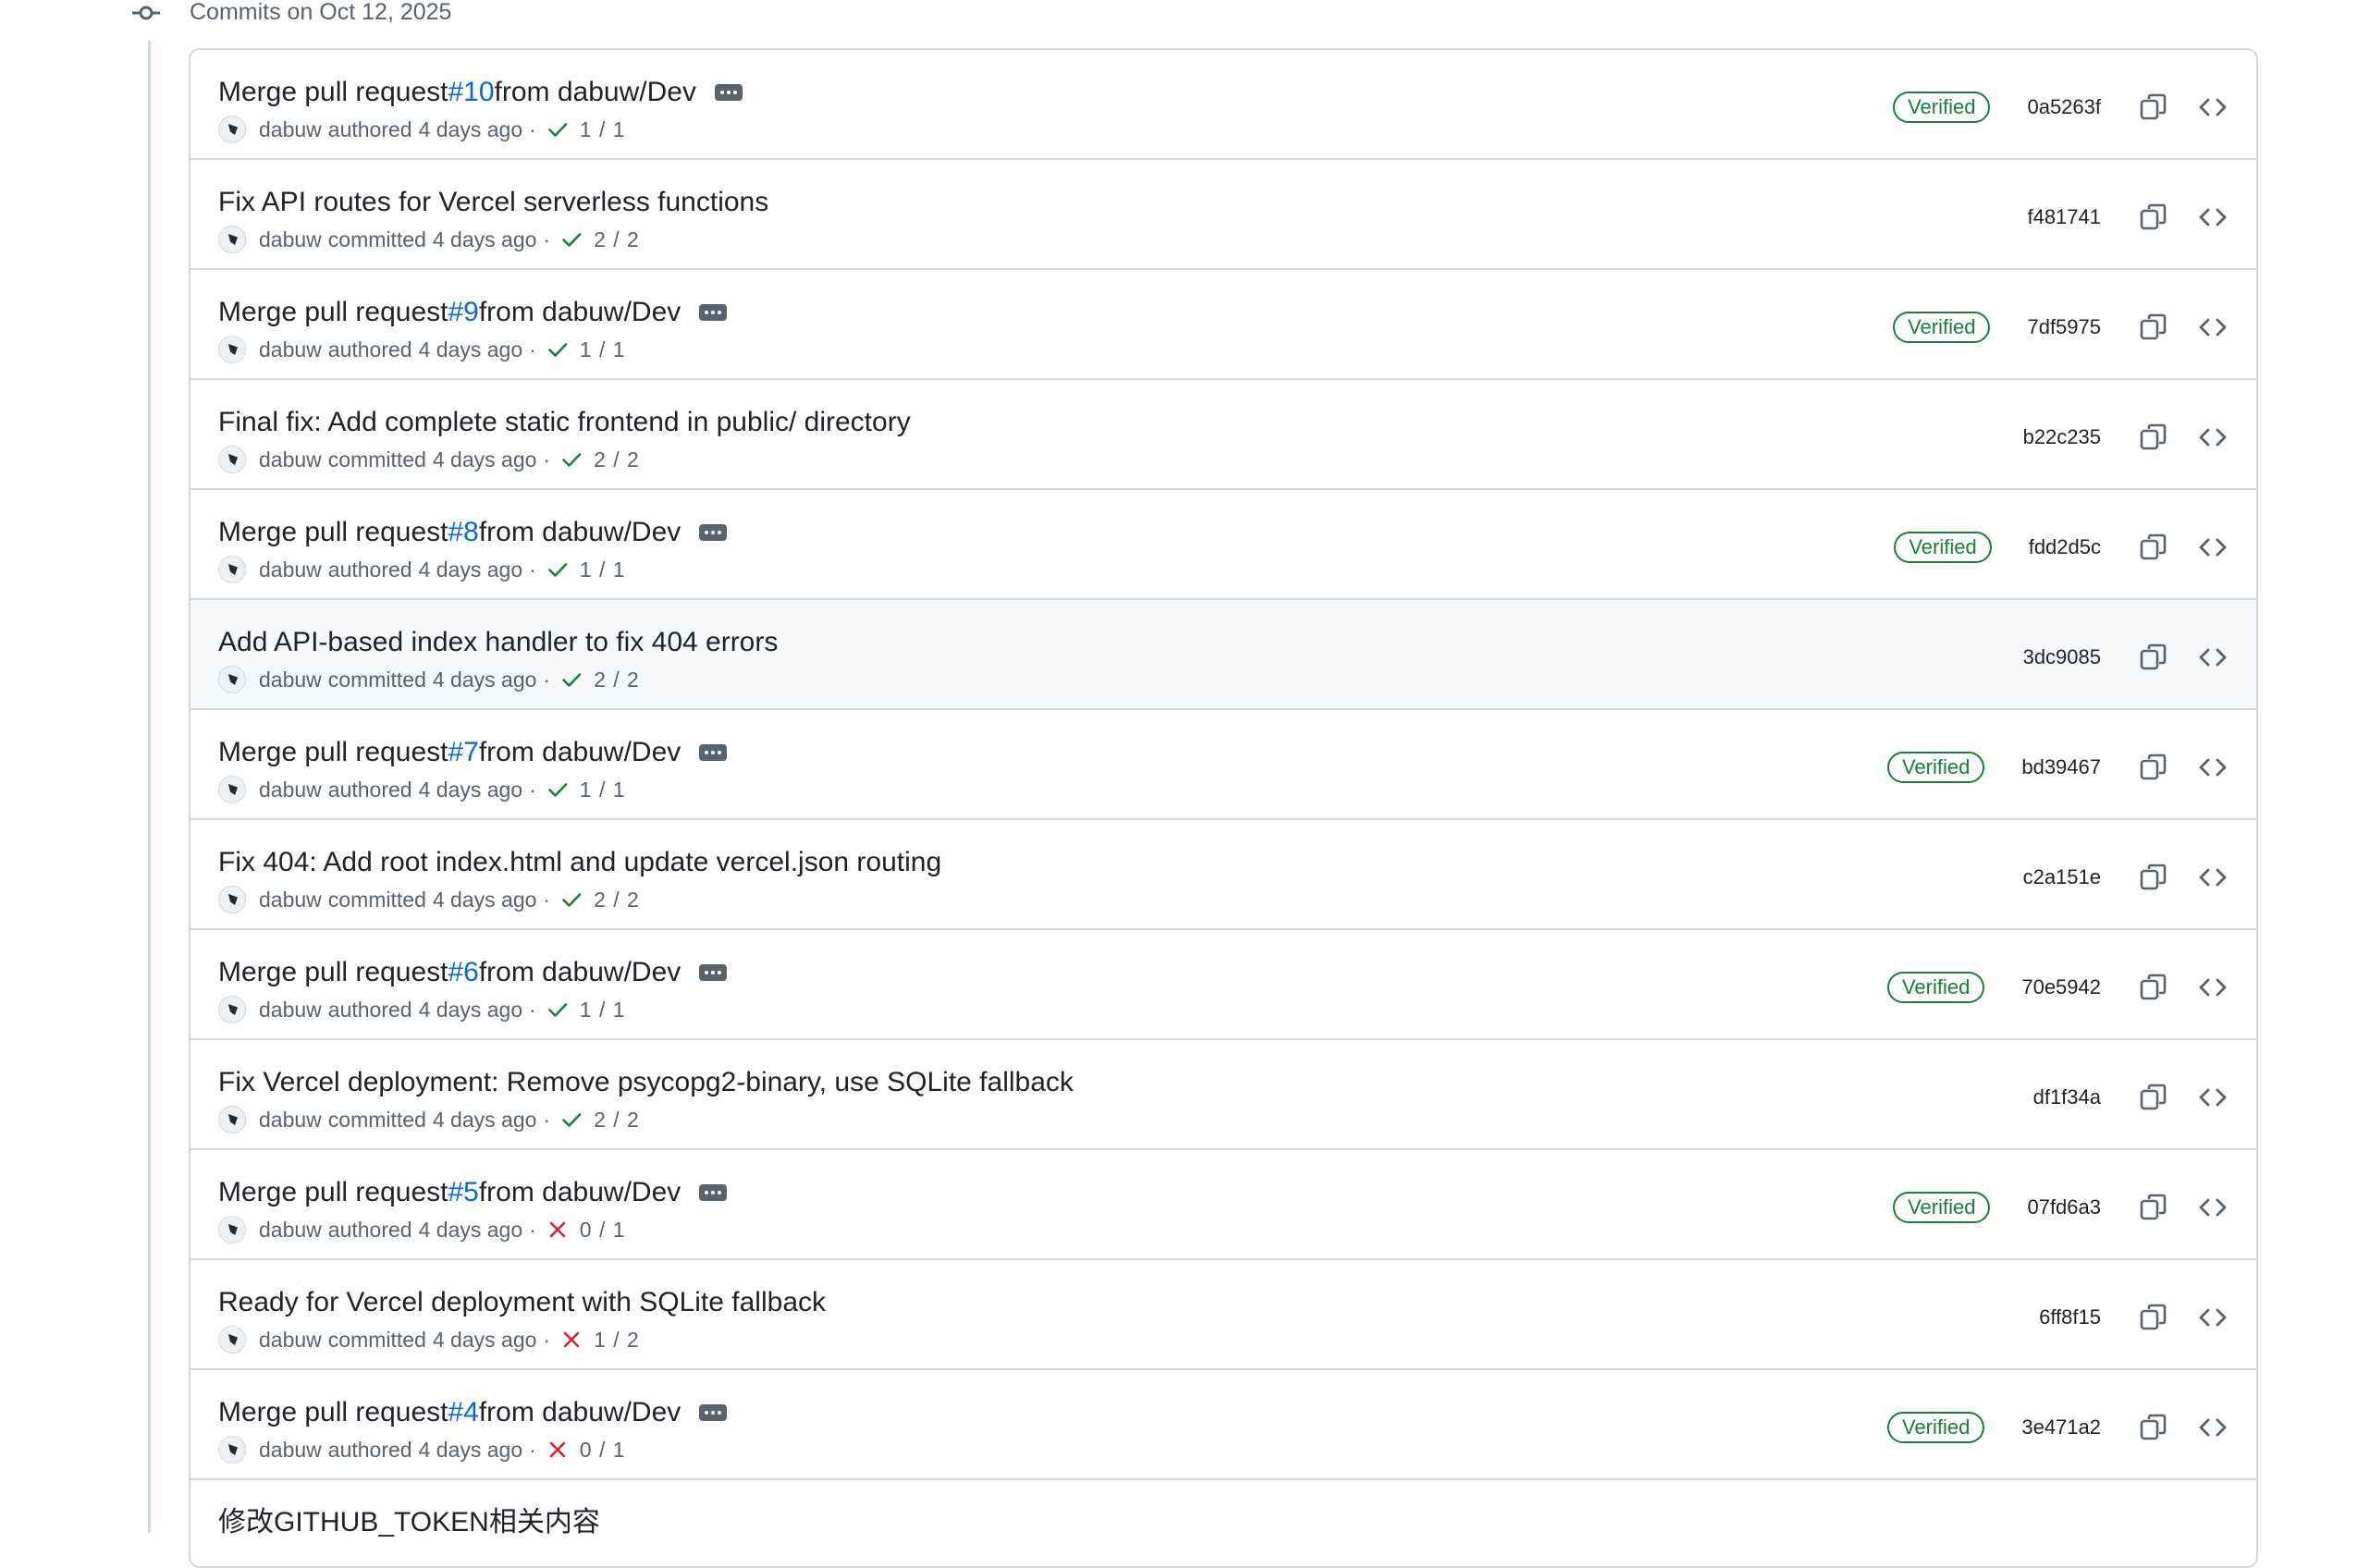 This screenshot has width=2370, height=1568. What do you see at coordinates (2065, 548) in the screenshot?
I see `commit-sha-link: fdd2d5c` at bounding box center [2065, 548].